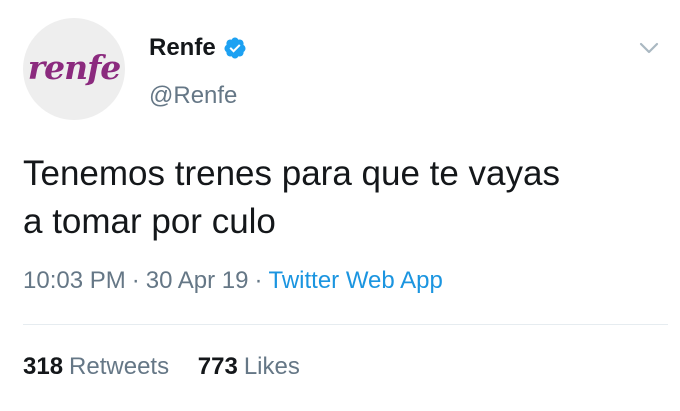  Describe the element at coordinates (271, 366) in the screenshot. I see `likes-label: Likes` at that location.